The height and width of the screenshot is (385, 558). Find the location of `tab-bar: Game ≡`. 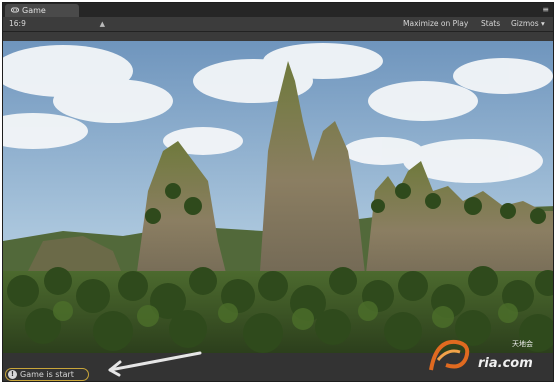

tab-bar: Game ≡ is located at coordinates (278, 10).